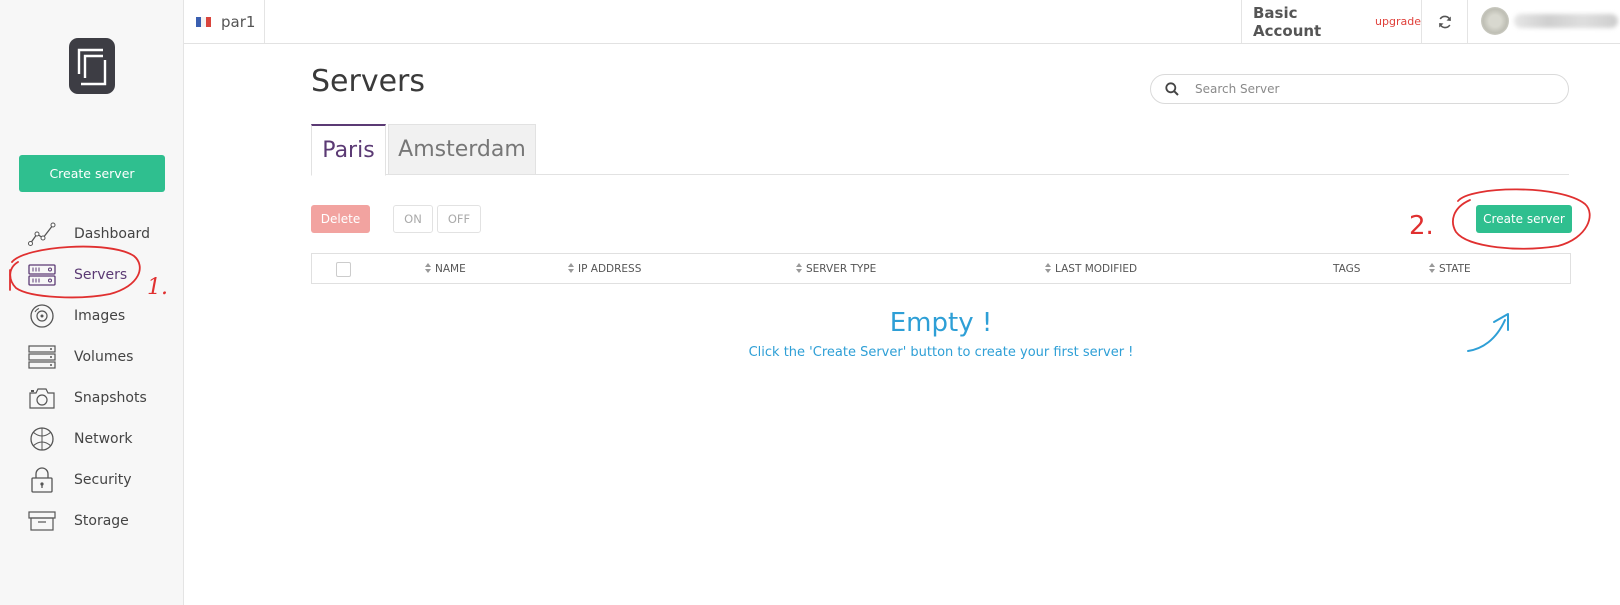 The height and width of the screenshot is (605, 1620). What do you see at coordinates (112, 233) in the screenshot?
I see `sidebar-item-label: Dashboard` at bounding box center [112, 233].